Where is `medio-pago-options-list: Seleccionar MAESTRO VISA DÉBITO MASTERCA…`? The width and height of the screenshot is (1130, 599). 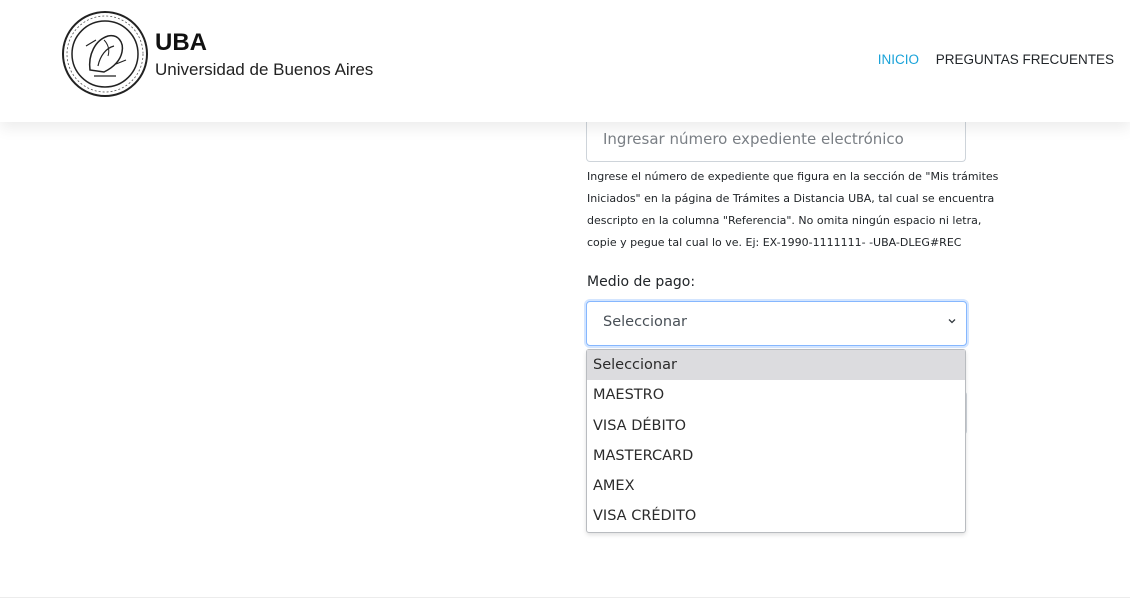
medio-pago-options-list: Seleccionar MAESTRO VISA DÉBITO MASTERCA… is located at coordinates (776, 441).